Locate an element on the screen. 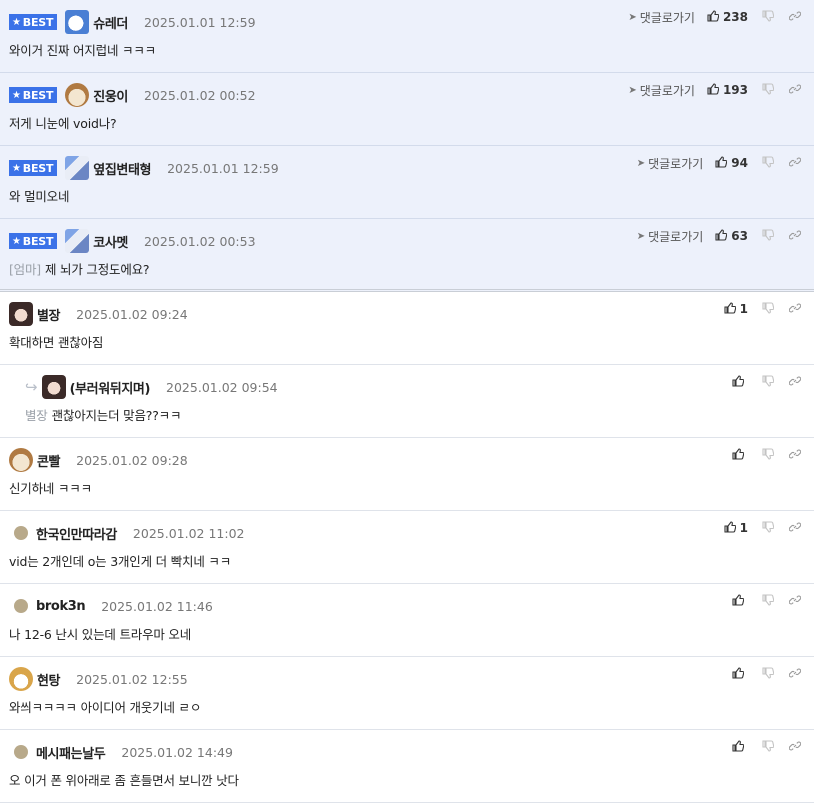 Image resolution: width=814 pixels, height=807 pixels. comment-text: 저게 니눈에 void나? is located at coordinates (63, 122).